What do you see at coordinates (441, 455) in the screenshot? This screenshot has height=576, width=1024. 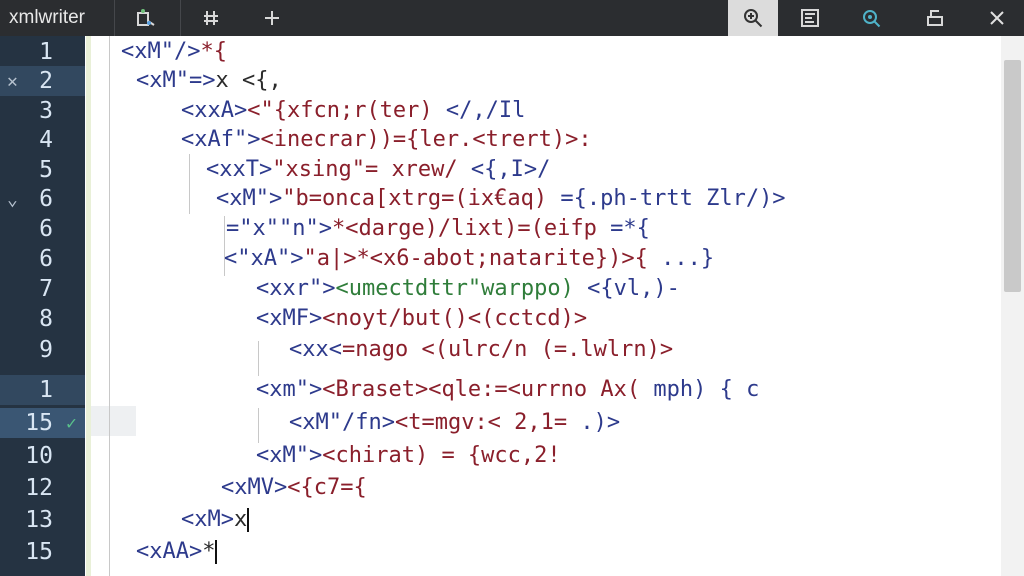 I see `code-text: <chirat) = {wcc,2!` at bounding box center [441, 455].